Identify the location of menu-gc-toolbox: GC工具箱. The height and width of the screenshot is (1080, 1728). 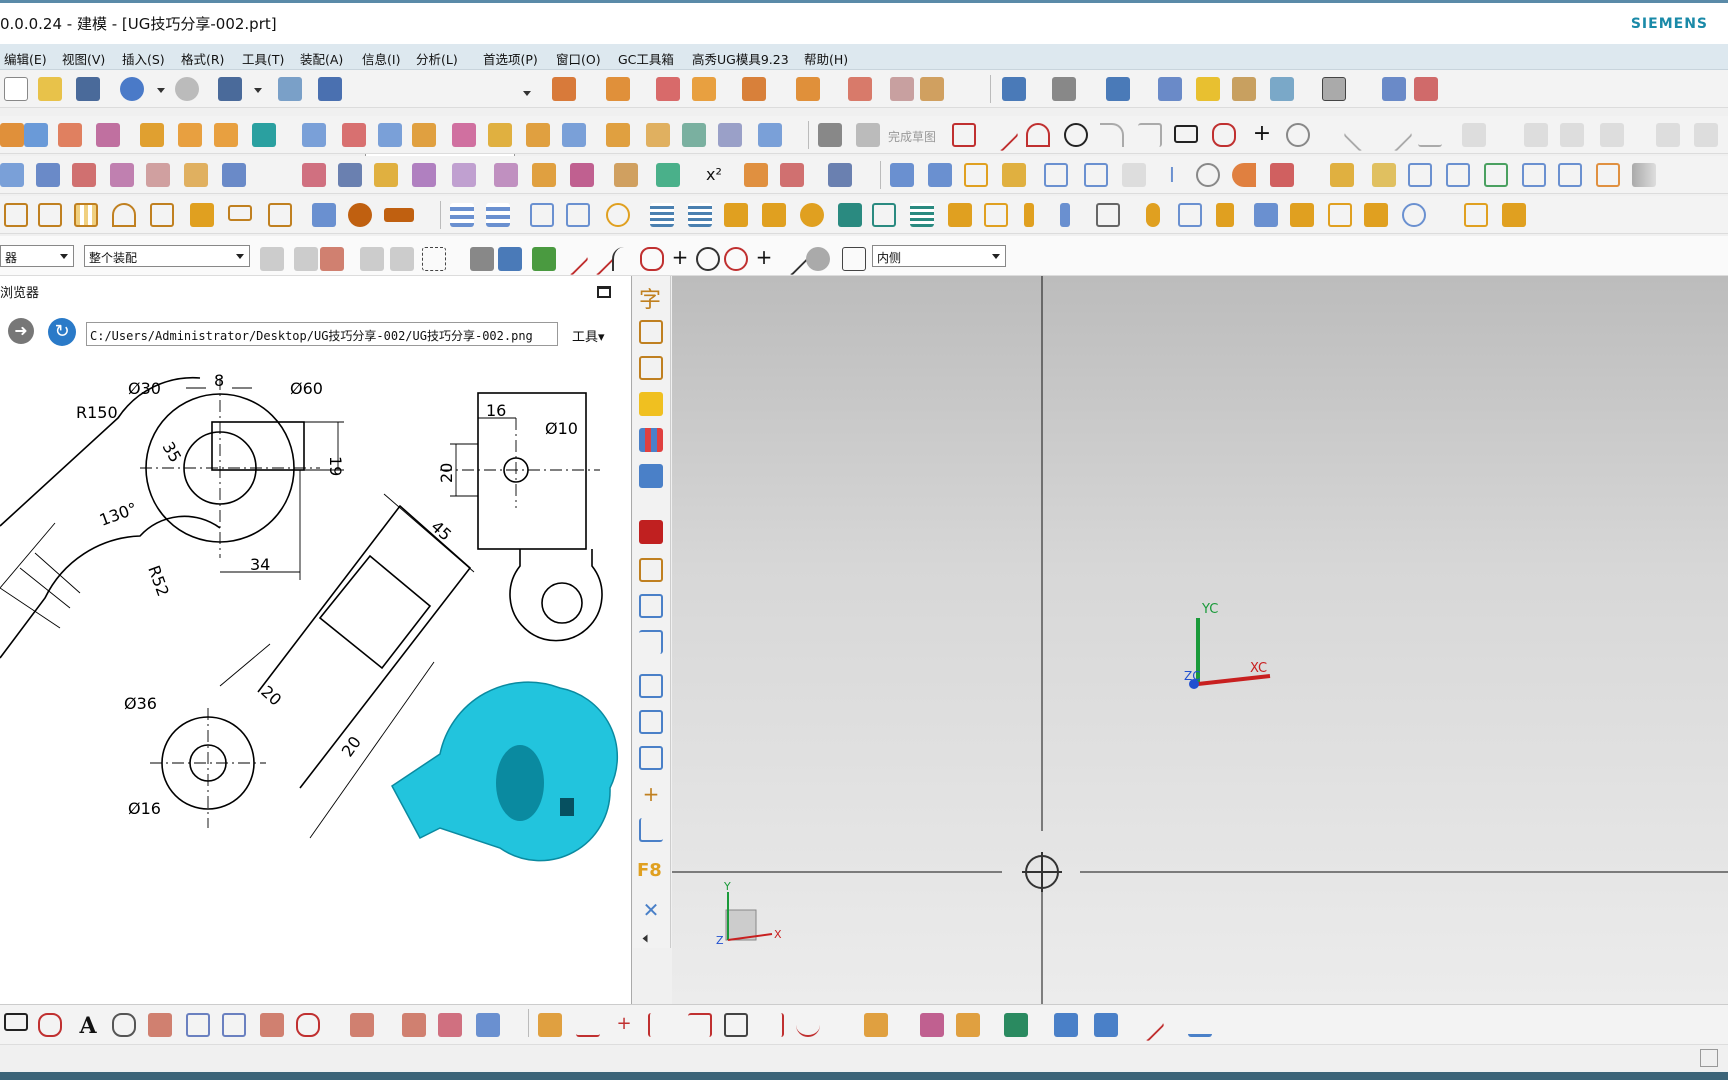
(646, 58).